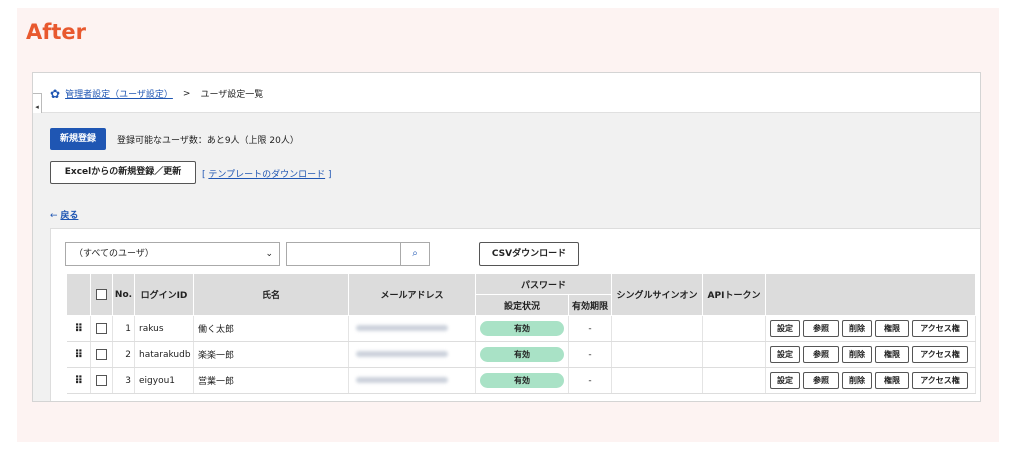 Image resolution: width=1010 pixels, height=449 pixels. What do you see at coordinates (271, 294) in the screenshot?
I see `col-name: 氏名` at bounding box center [271, 294].